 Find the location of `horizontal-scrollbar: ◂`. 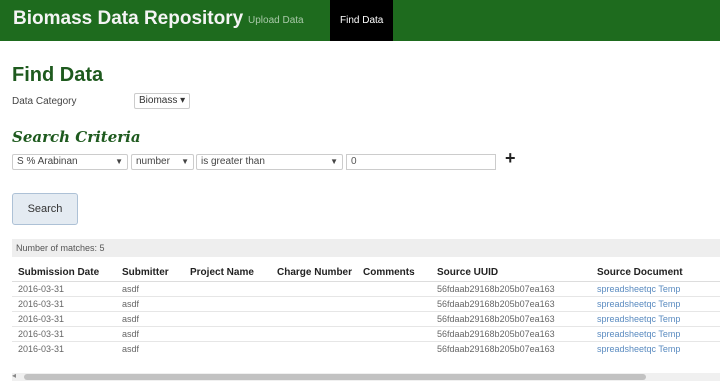

horizontal-scrollbar: ◂ is located at coordinates (366, 376).